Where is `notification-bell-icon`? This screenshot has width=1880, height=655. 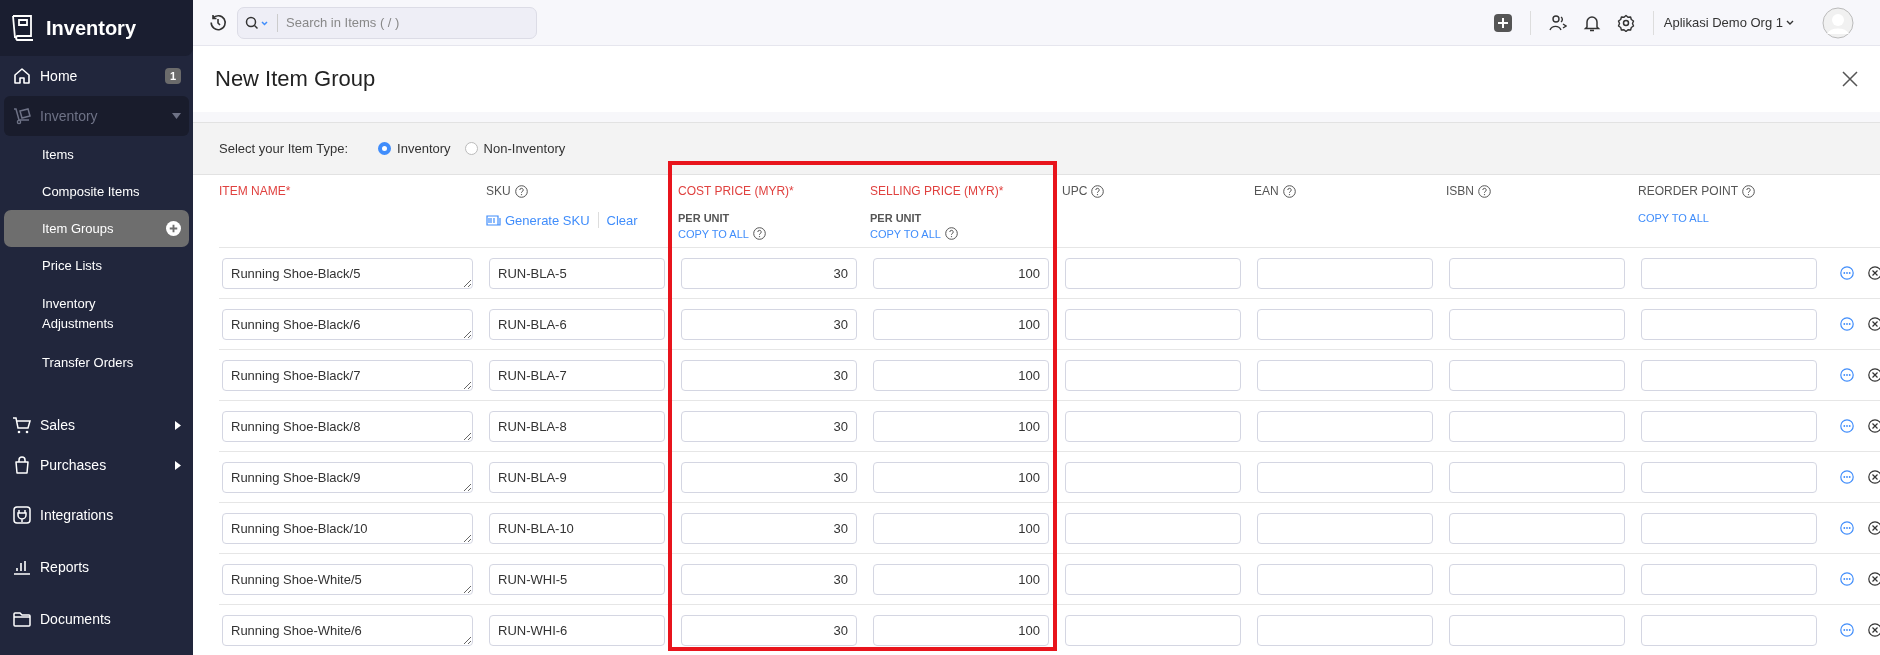
notification-bell-icon is located at coordinates (1591, 22).